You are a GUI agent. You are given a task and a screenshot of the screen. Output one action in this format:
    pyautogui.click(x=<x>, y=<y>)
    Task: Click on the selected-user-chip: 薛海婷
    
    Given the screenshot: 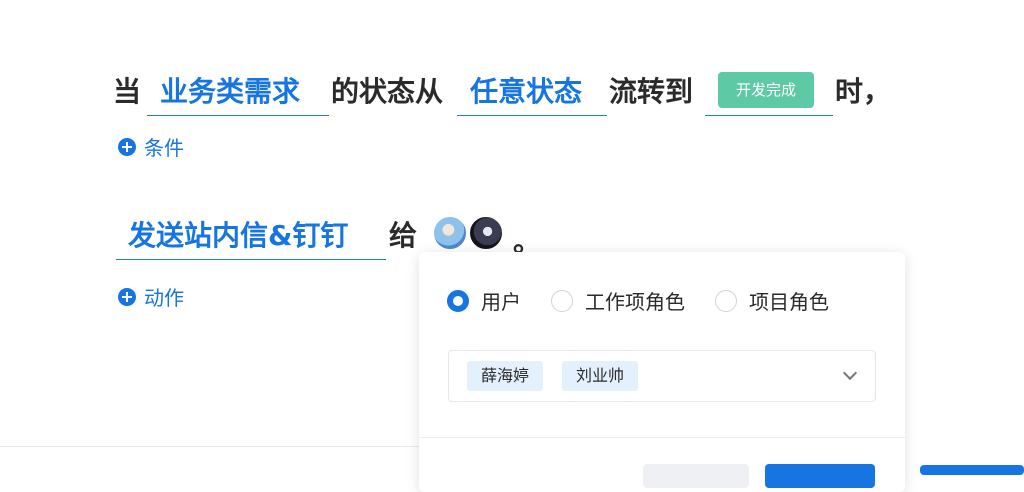 What is the action you would take?
    pyautogui.click(x=505, y=376)
    